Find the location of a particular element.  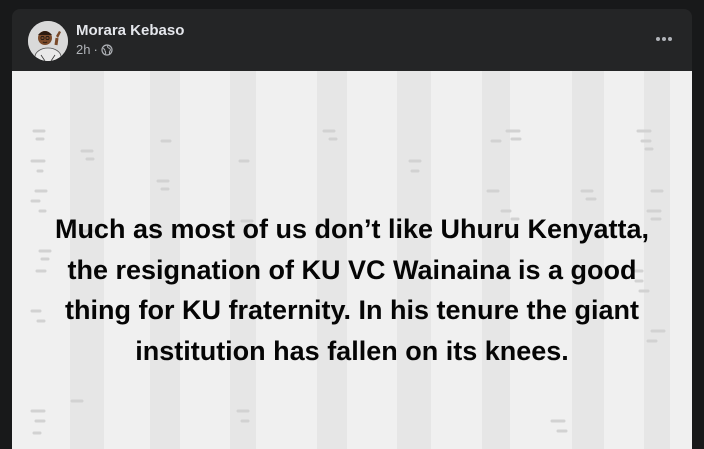

more-options-icon is located at coordinates (664, 39).